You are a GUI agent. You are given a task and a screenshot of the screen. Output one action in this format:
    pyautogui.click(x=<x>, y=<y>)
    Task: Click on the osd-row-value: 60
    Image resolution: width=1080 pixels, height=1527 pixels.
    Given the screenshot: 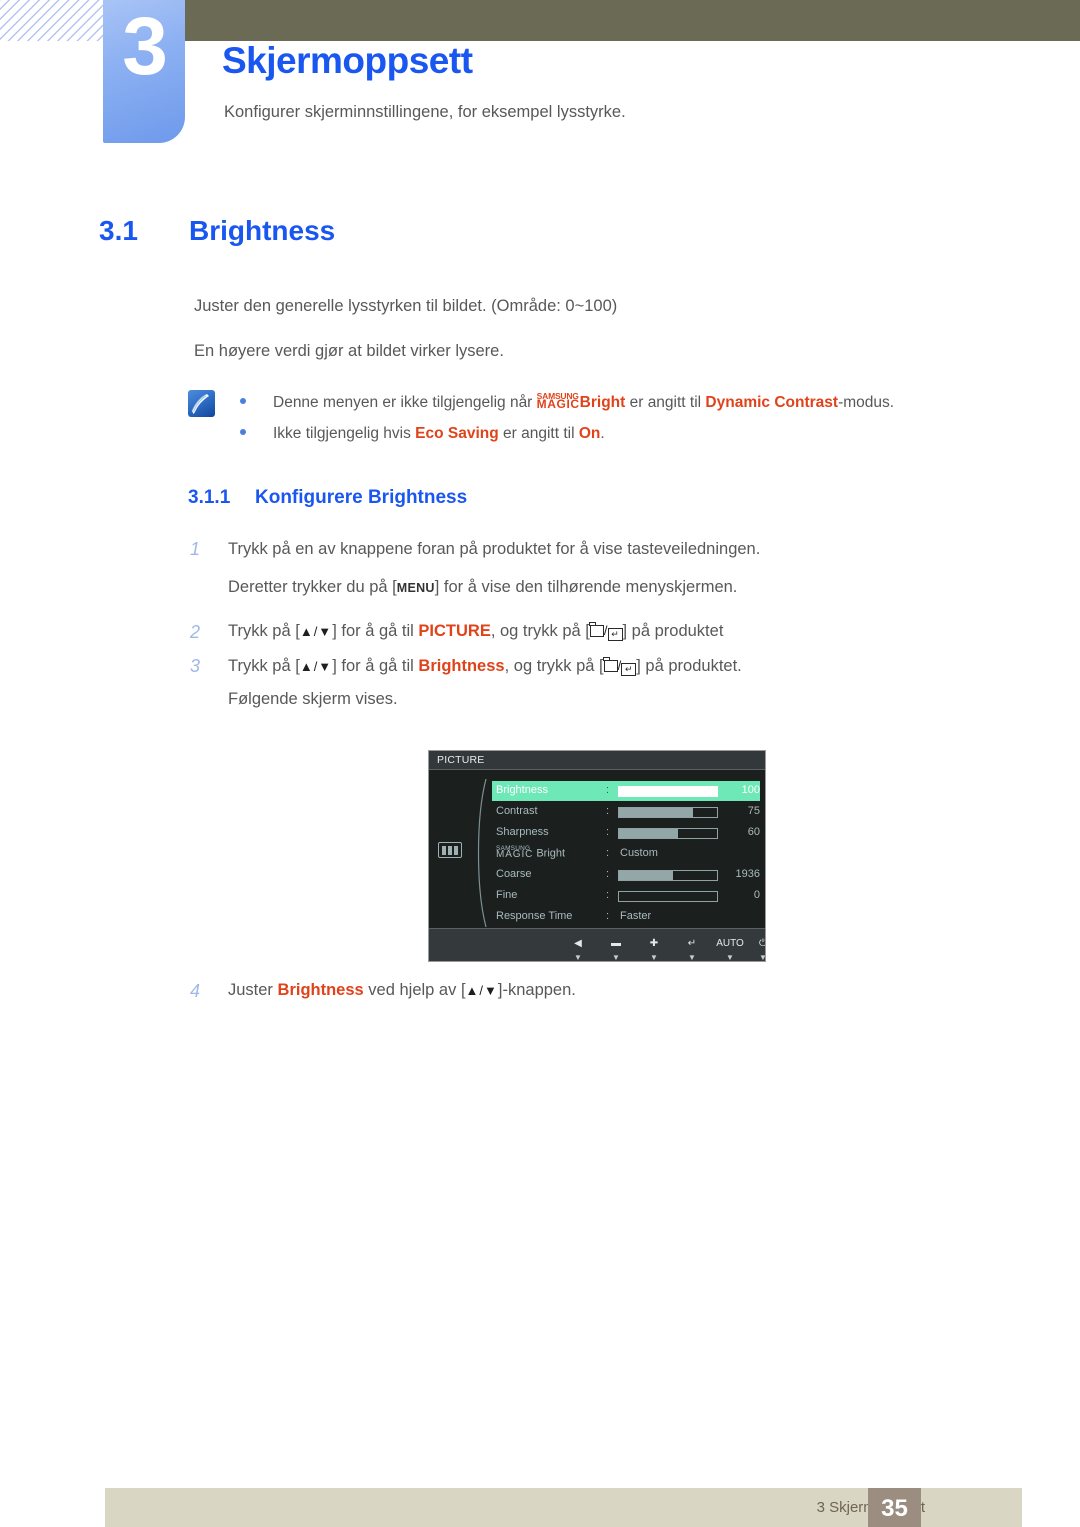 What is the action you would take?
    pyautogui.click(x=753, y=832)
    